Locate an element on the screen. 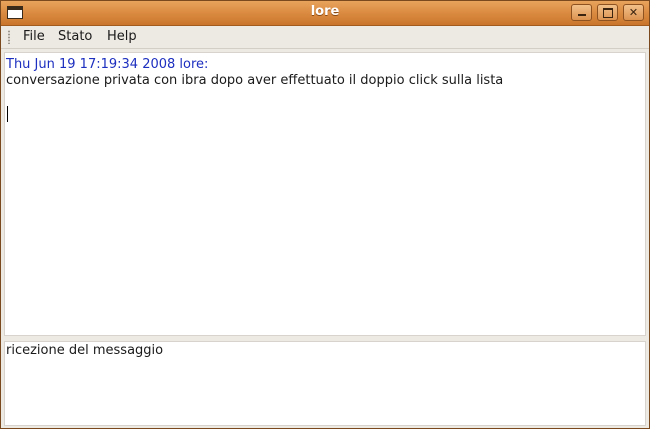 Image resolution: width=650 pixels, height=429 pixels. close-button: ✕ is located at coordinates (633, 12).